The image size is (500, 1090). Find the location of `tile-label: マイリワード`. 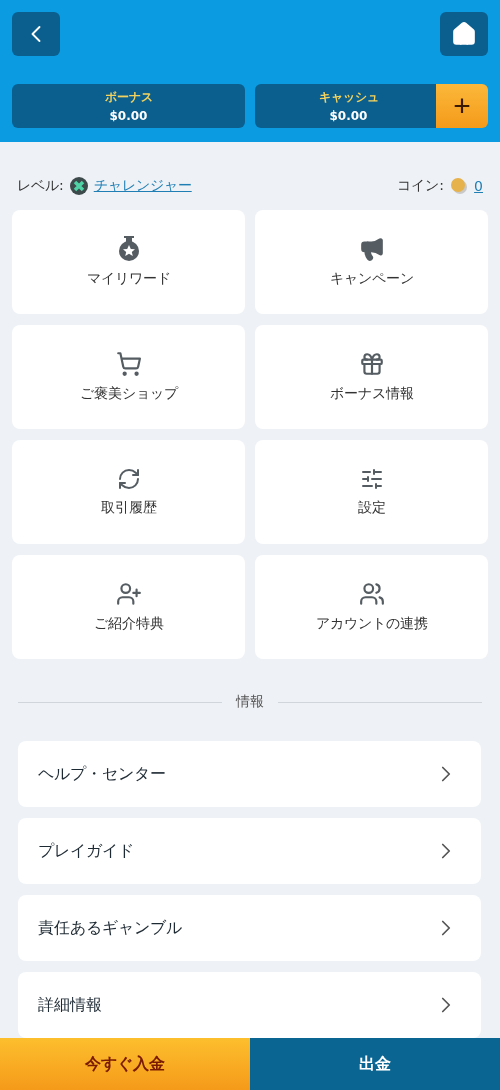

tile-label: マイリワード is located at coordinates (128, 279).